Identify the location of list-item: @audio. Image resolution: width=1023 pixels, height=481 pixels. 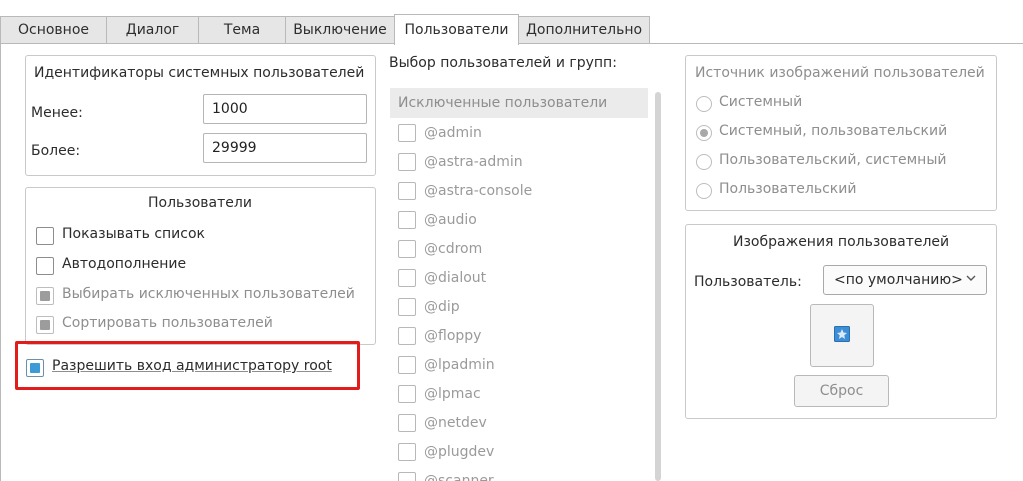
(520, 220).